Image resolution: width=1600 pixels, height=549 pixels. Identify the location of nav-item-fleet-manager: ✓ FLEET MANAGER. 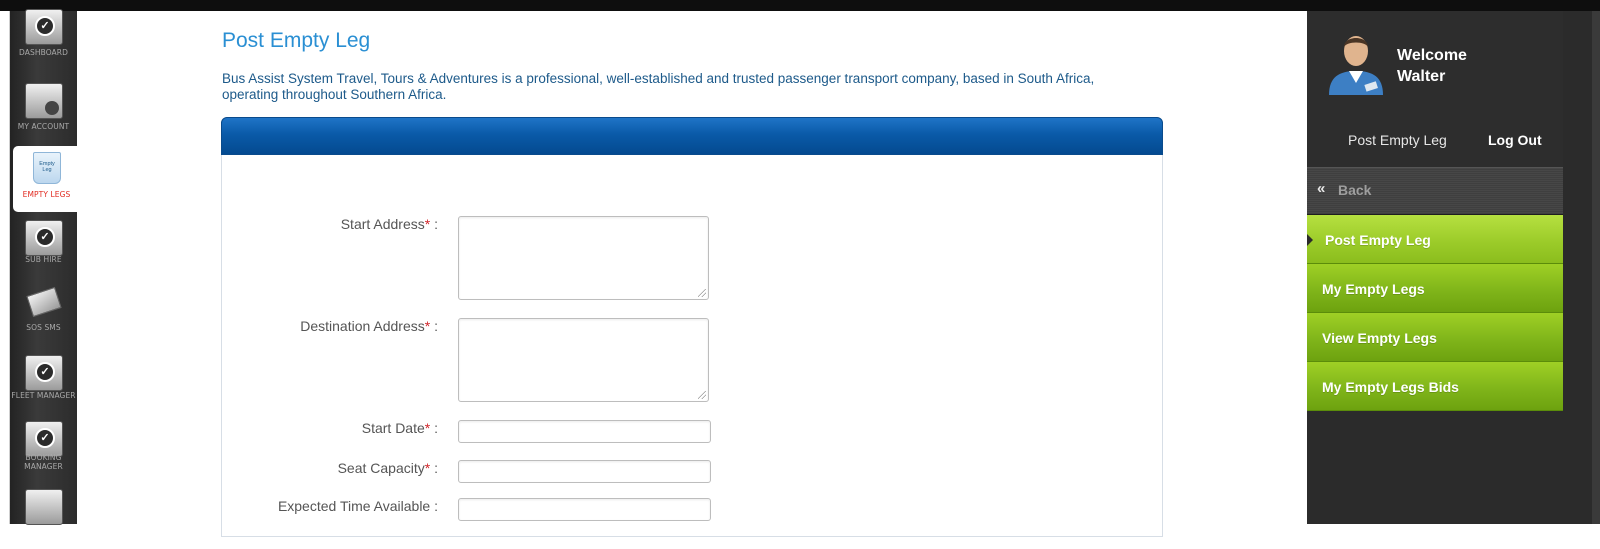
(43, 382).